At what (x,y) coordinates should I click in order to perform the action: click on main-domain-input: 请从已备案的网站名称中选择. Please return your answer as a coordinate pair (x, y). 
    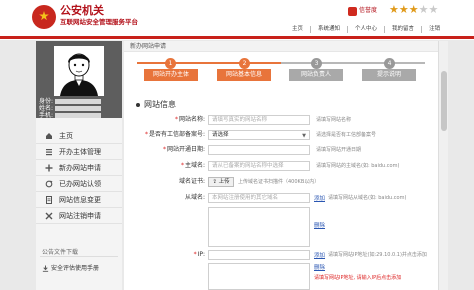
    Looking at the image, I should click on (259, 166).